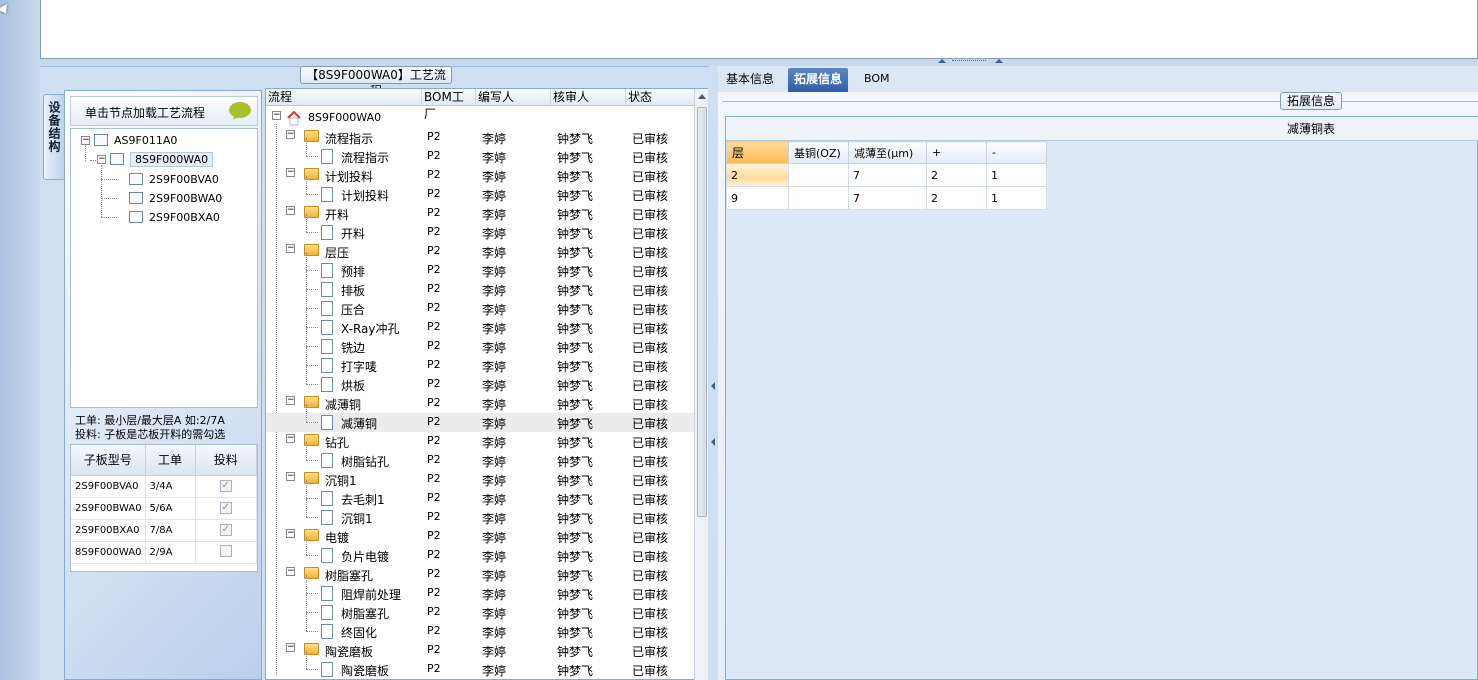  What do you see at coordinates (108, 460) in the screenshot?
I see `col-header-model: 子板型号` at bounding box center [108, 460].